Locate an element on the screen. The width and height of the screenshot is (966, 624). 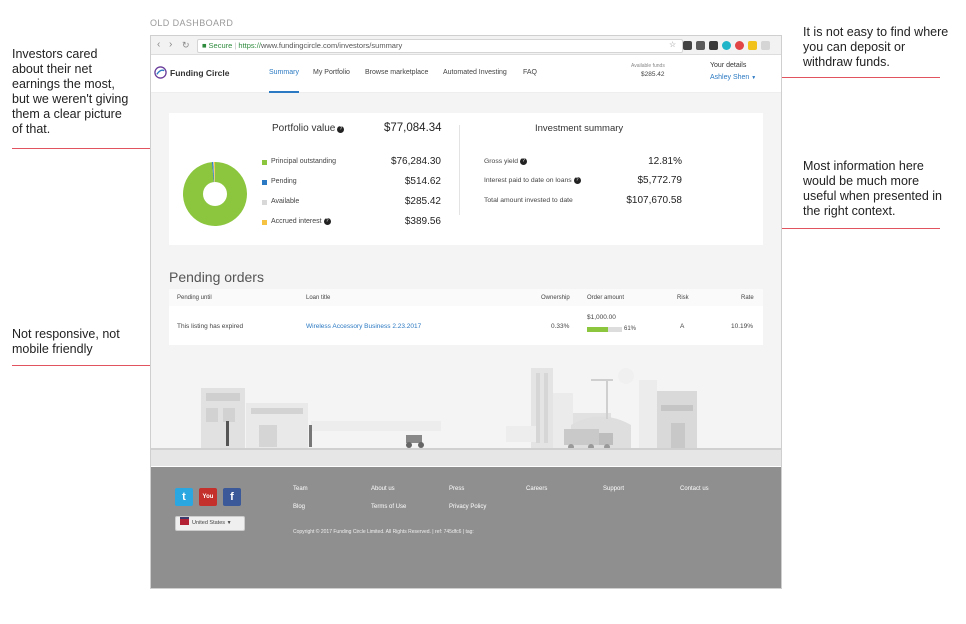
forward-icon: › is located at coordinates (170, 45).